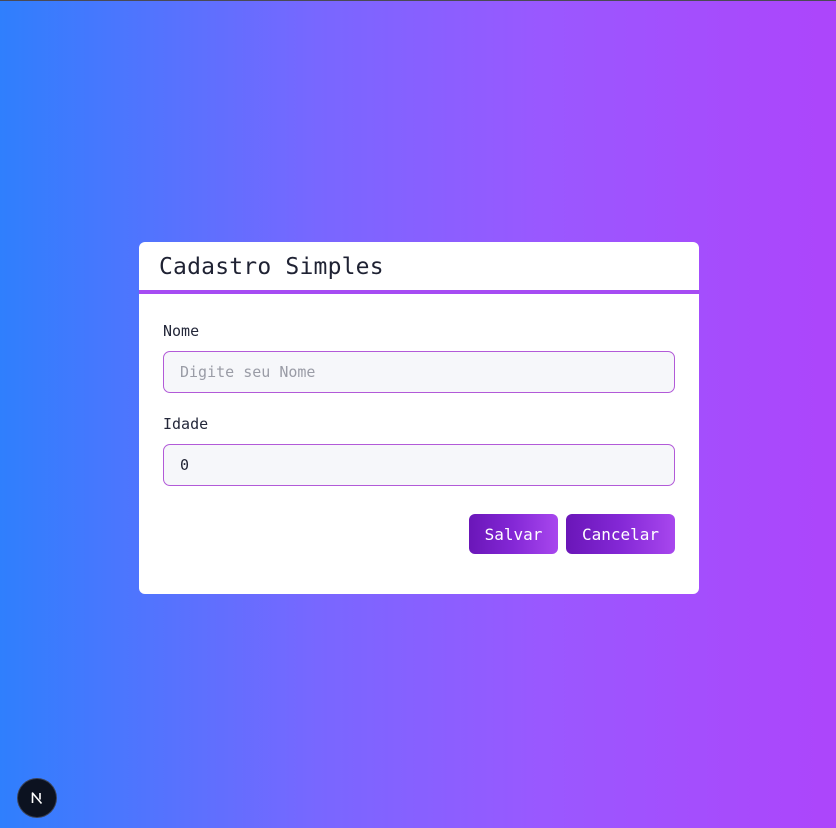 This screenshot has height=828, width=836. I want to click on save-button: Salvar, so click(513, 534).